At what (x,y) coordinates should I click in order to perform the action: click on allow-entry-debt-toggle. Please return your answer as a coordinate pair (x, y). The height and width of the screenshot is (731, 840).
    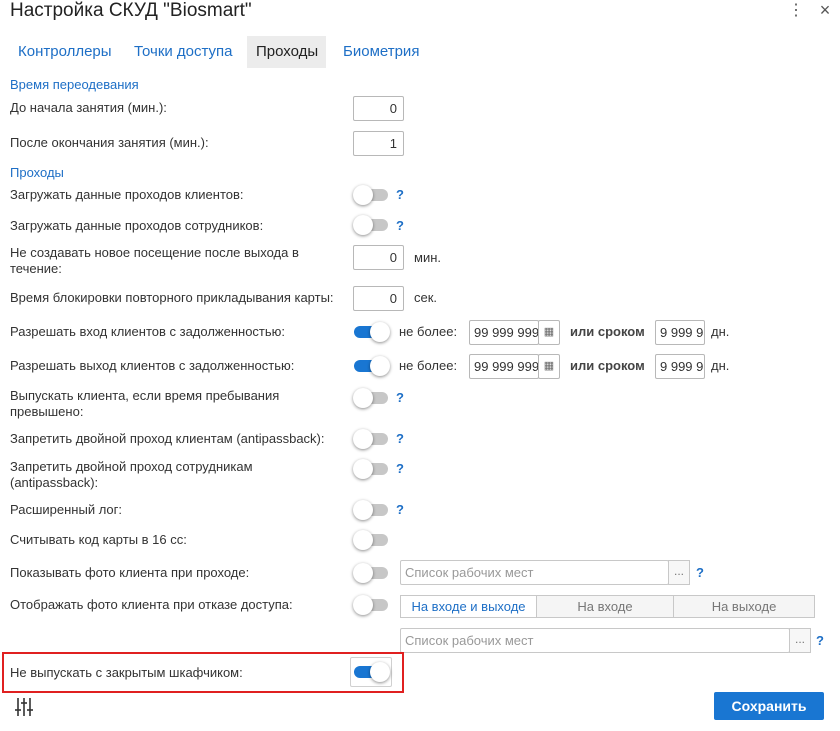
    Looking at the image, I should click on (372, 332).